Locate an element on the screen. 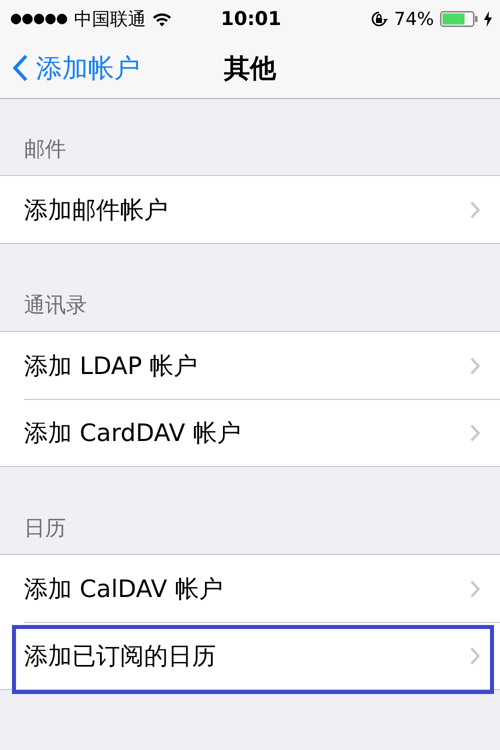 Image resolution: width=500 pixels, height=750 pixels. status-time: 10:01 is located at coordinates (251, 19).